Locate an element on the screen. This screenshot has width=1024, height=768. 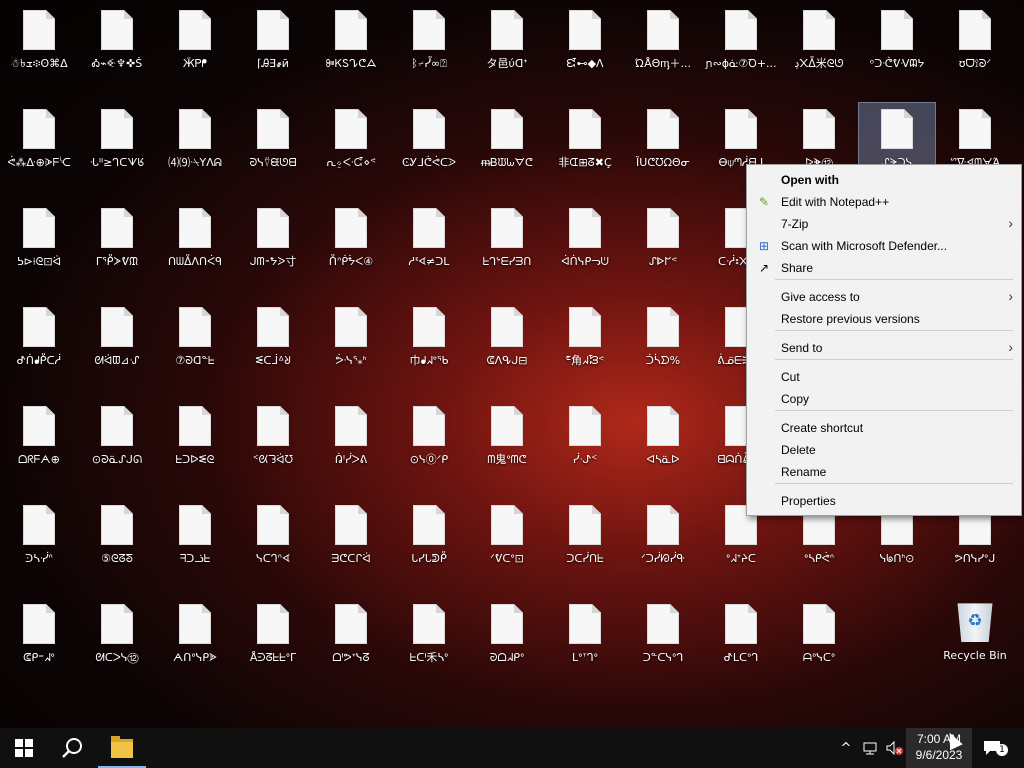
desktop-file-icon: ᘒᗝᖽᑭᐤ is located at coordinates (507, 646).